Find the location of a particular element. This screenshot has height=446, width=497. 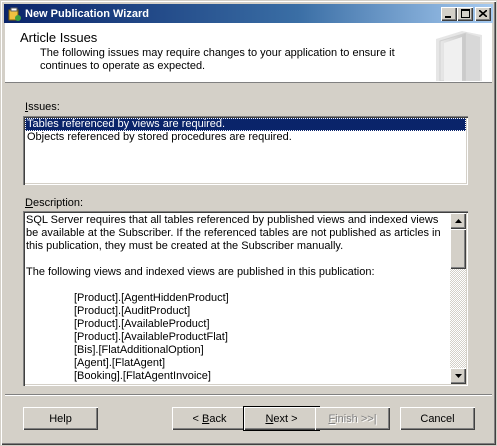

minimize-button is located at coordinates (449, 13).